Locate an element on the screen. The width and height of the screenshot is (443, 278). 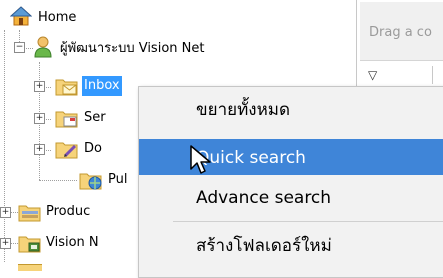
menu-item-label: สร้างโฟลเดอร์ใหม่ is located at coordinates (264, 246).